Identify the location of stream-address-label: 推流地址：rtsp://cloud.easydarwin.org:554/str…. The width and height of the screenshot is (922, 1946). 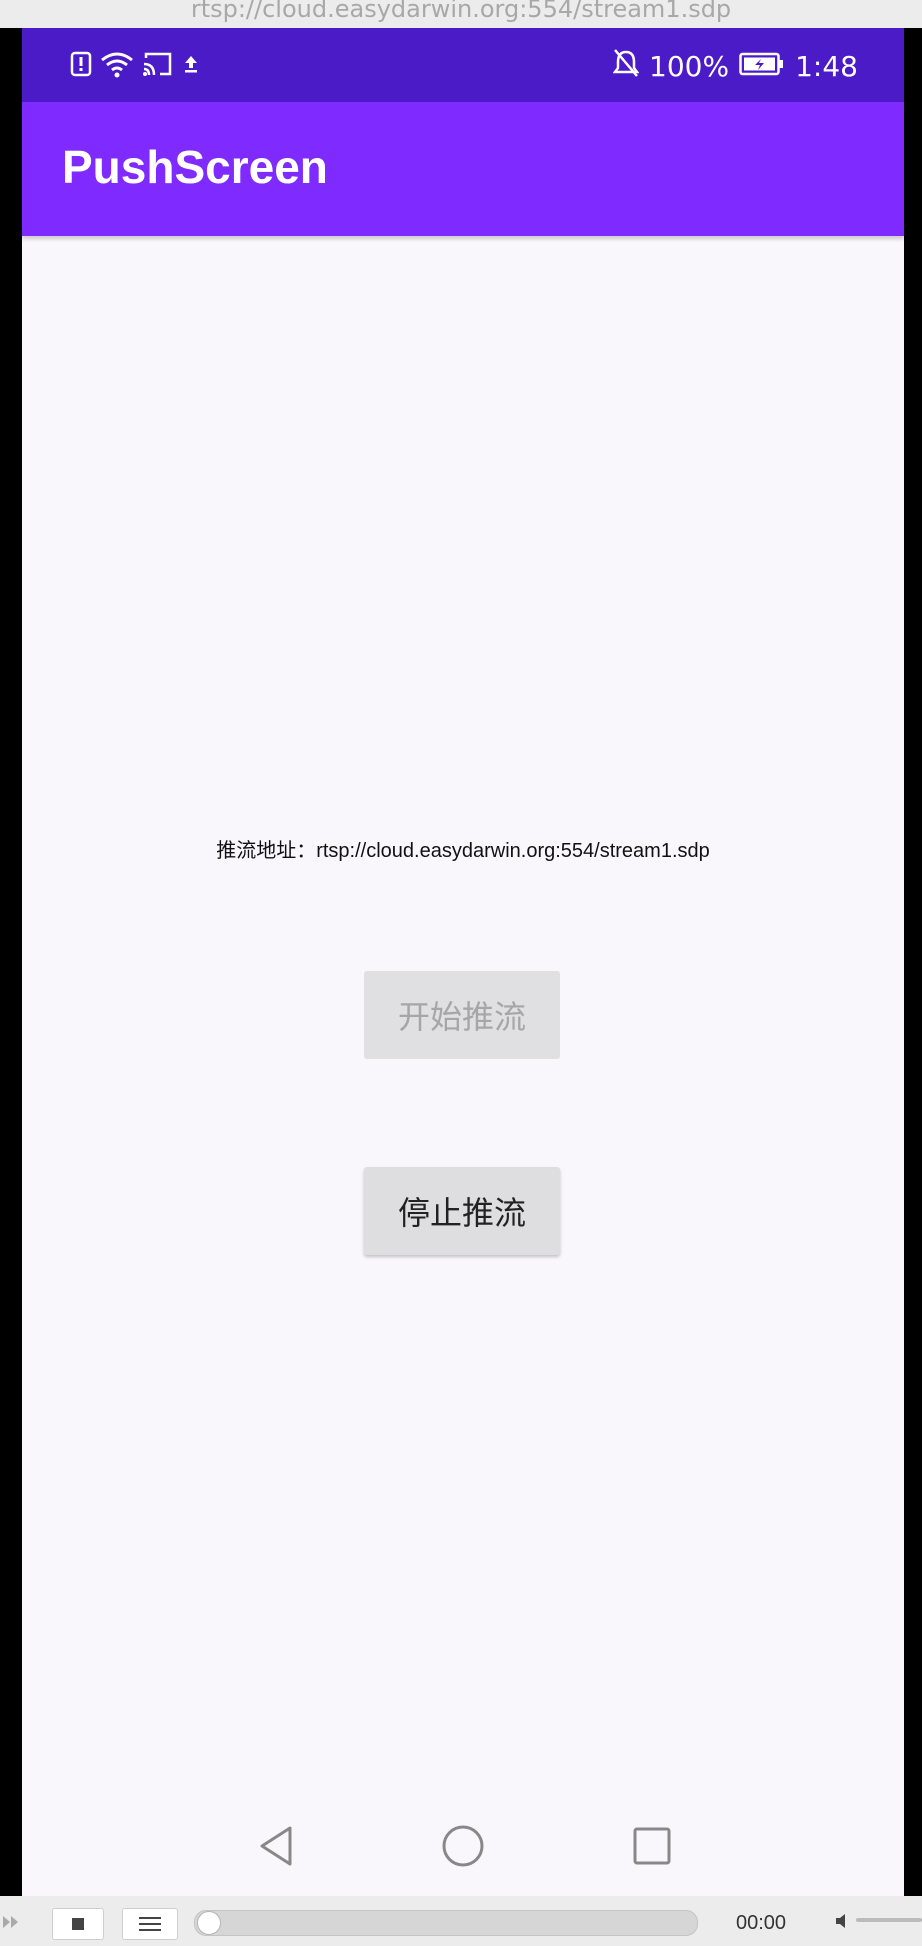
(463, 851).